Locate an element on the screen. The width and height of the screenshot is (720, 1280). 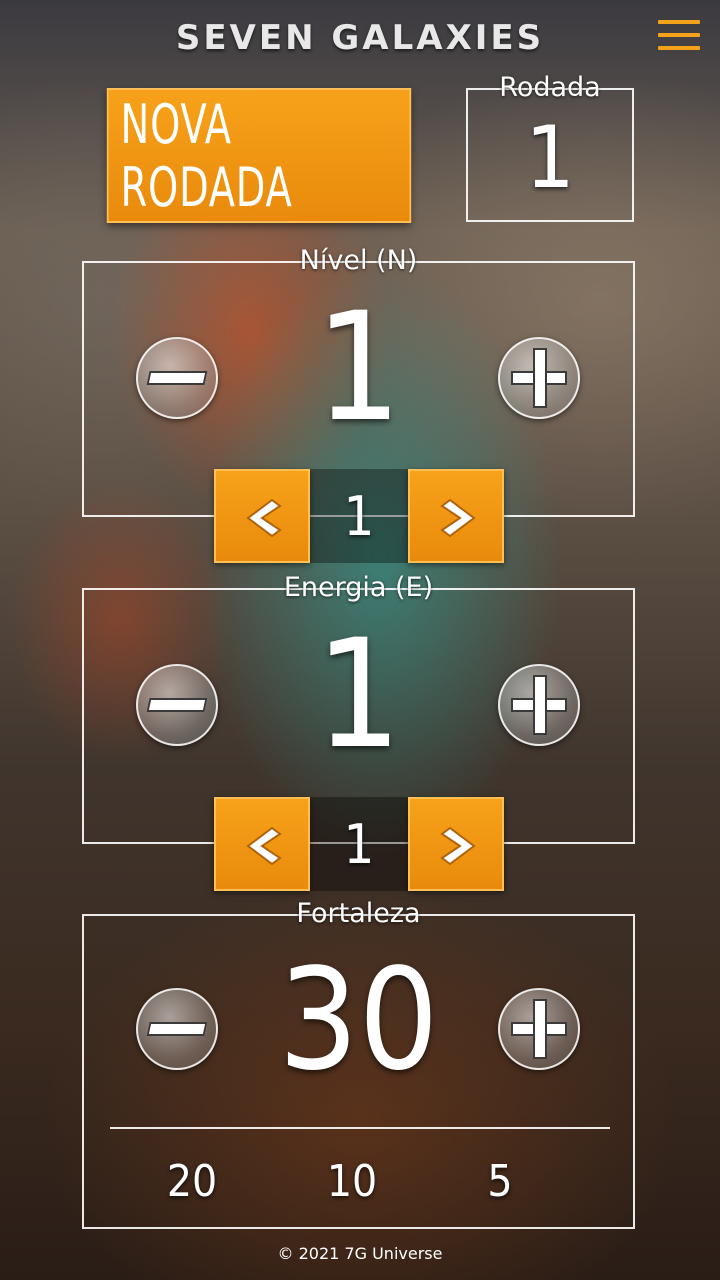
energy-step-row: 1 is located at coordinates (360, 844).